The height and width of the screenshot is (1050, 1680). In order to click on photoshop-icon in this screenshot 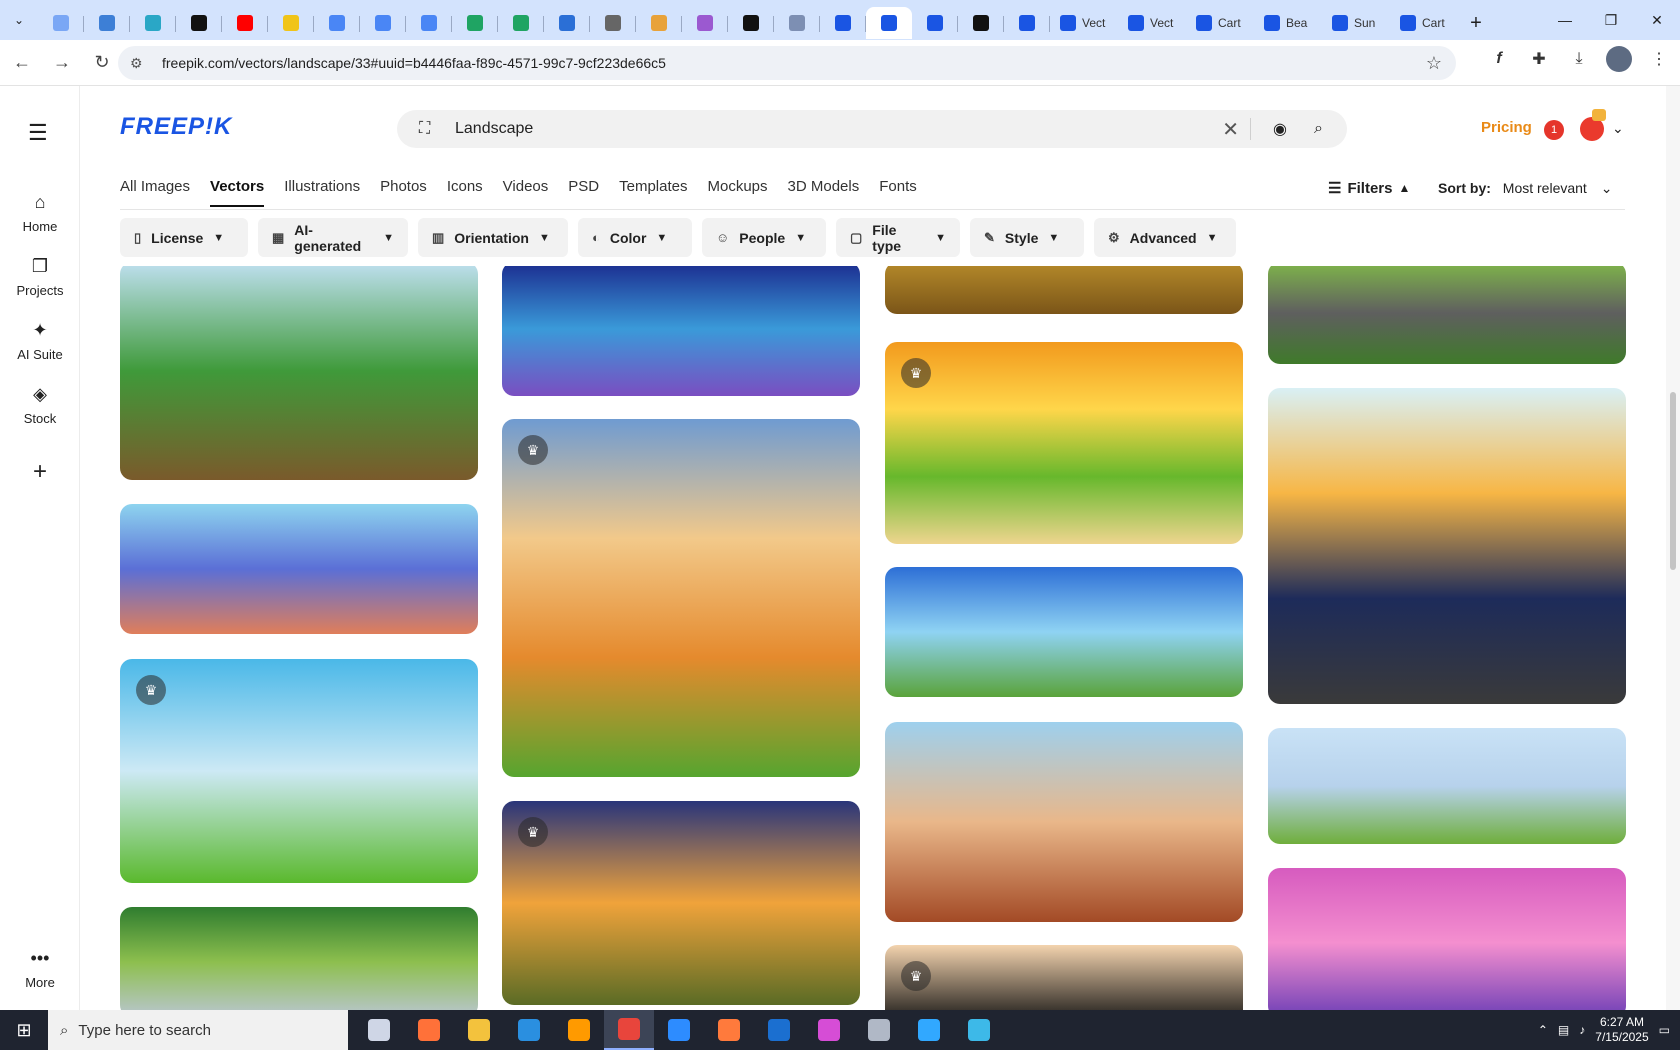, I will do `click(929, 1030)`.